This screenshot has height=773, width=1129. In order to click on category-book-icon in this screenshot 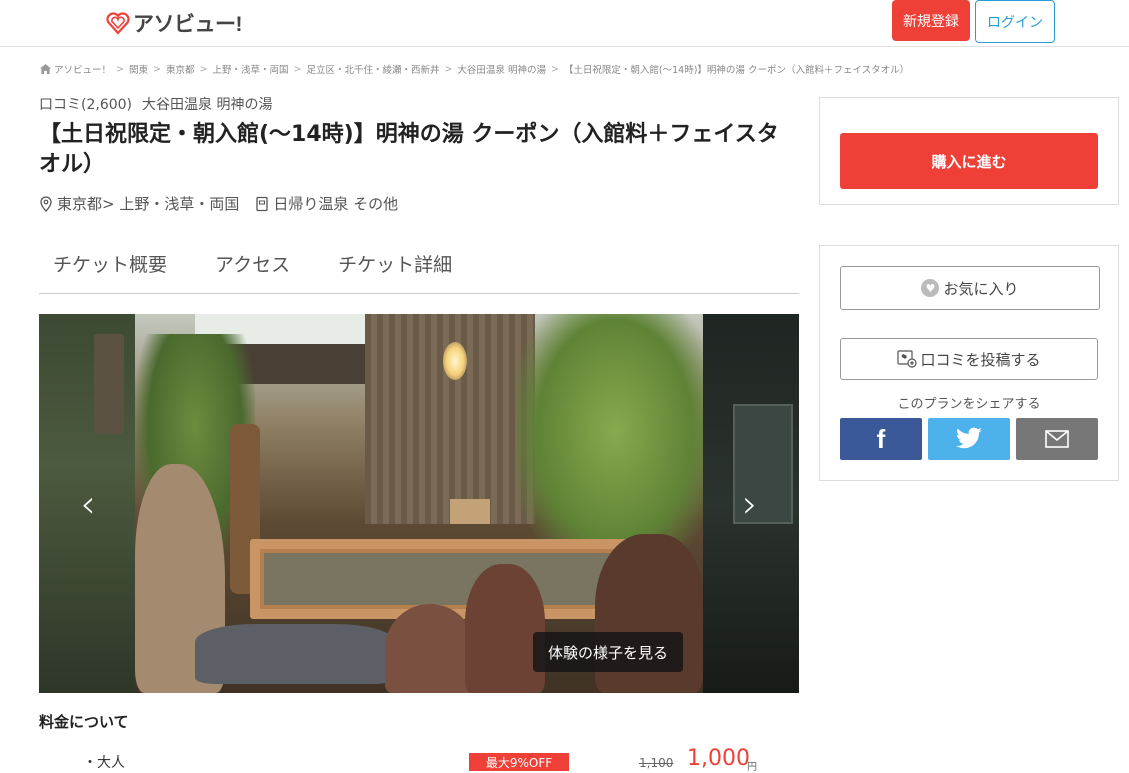, I will do `click(262, 203)`.